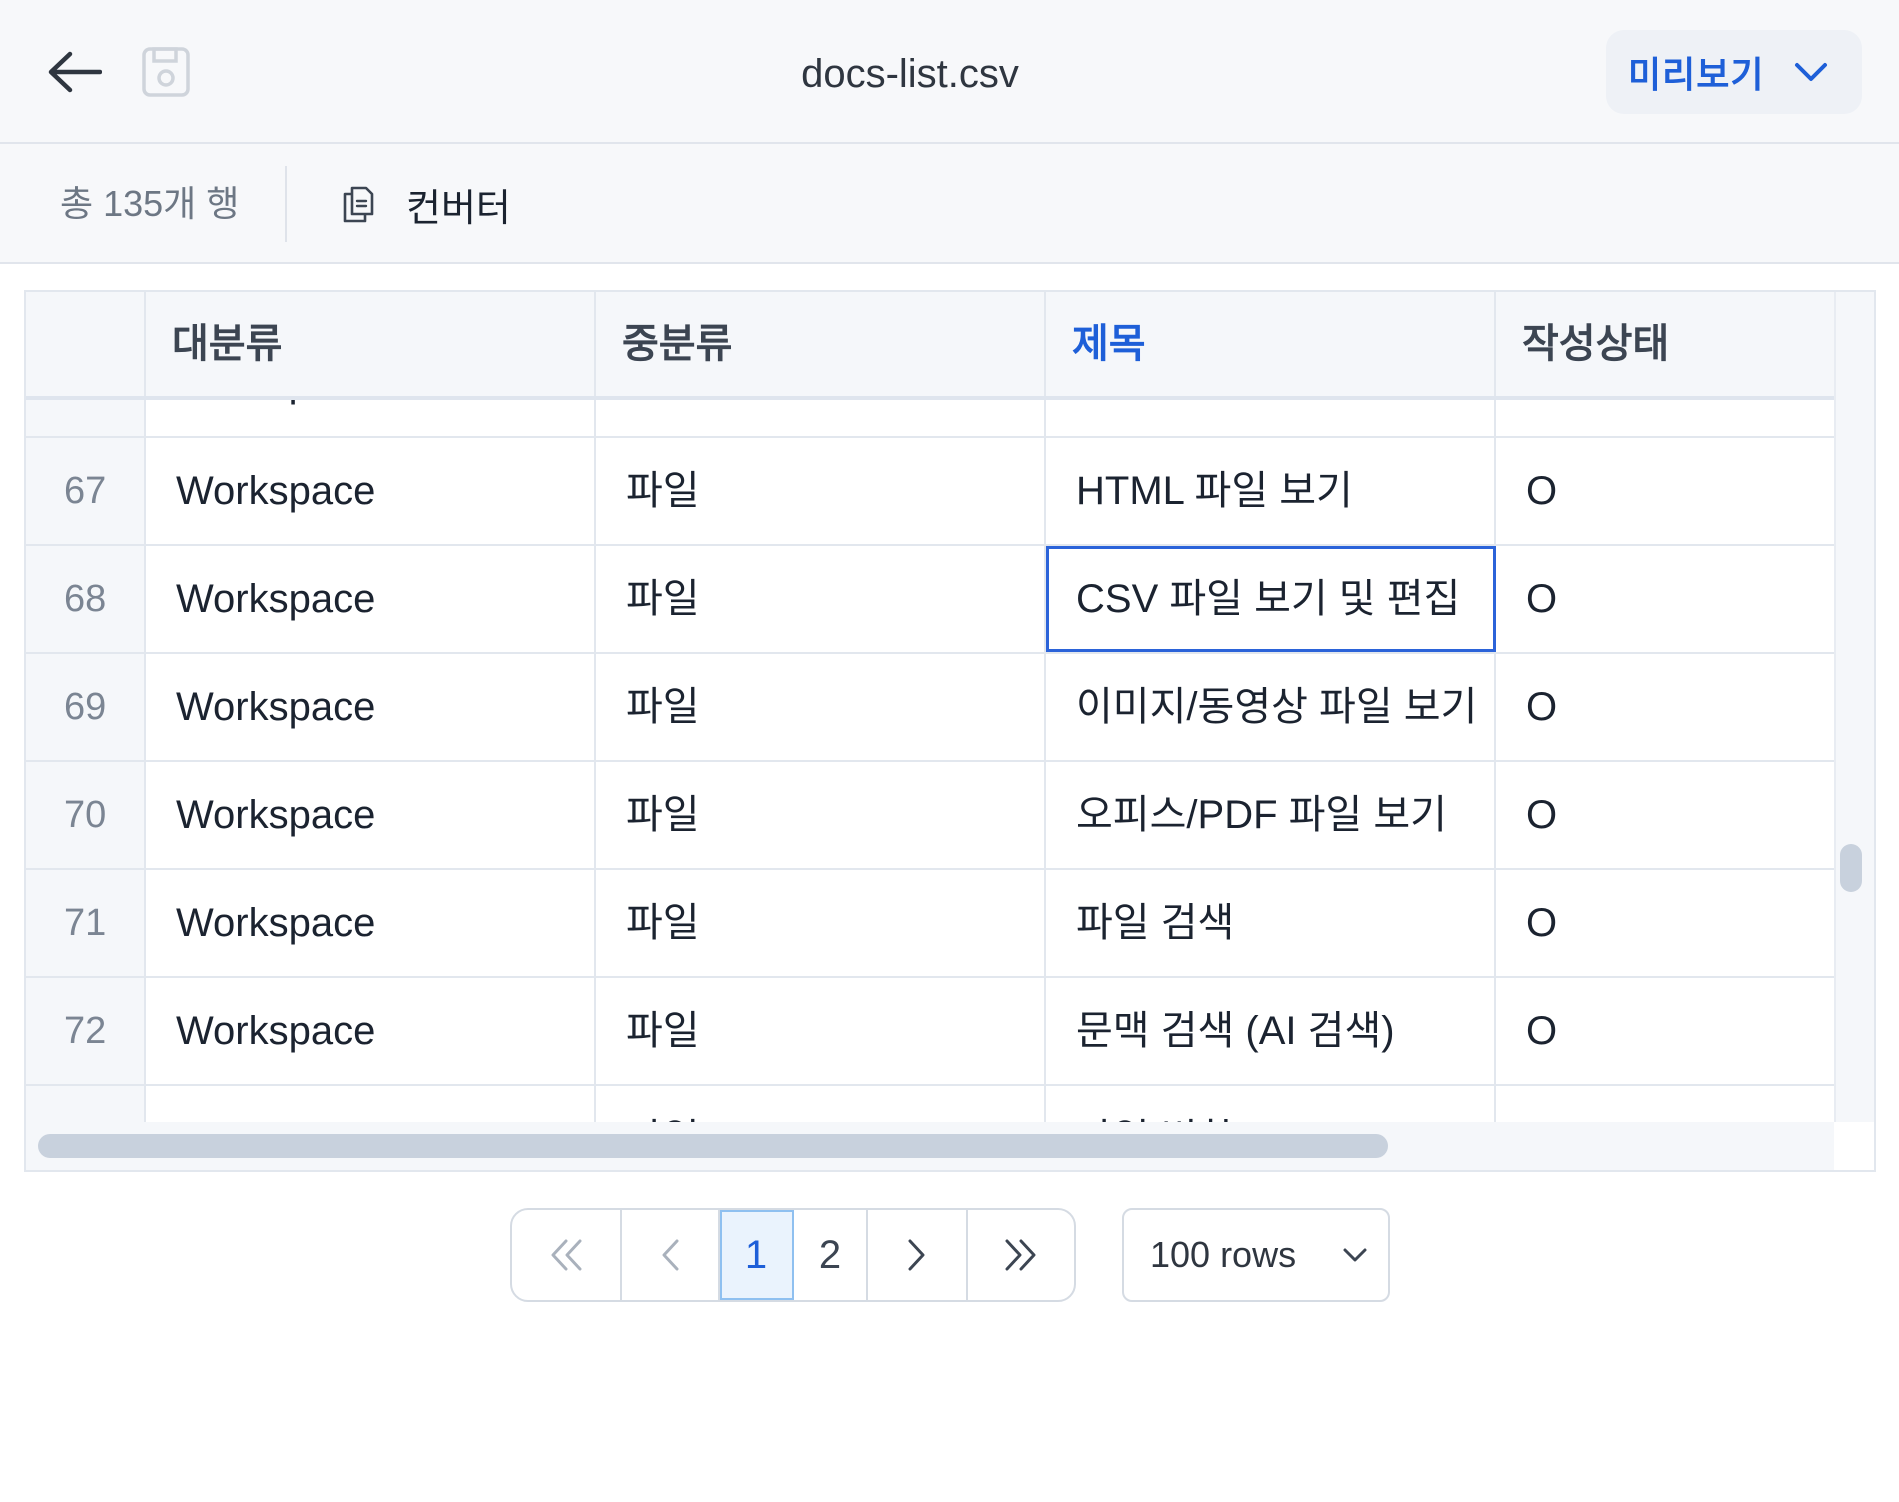 This screenshot has width=1899, height=1502. Describe the element at coordinates (86, 599) in the screenshot. I see `row-number: 68` at that location.